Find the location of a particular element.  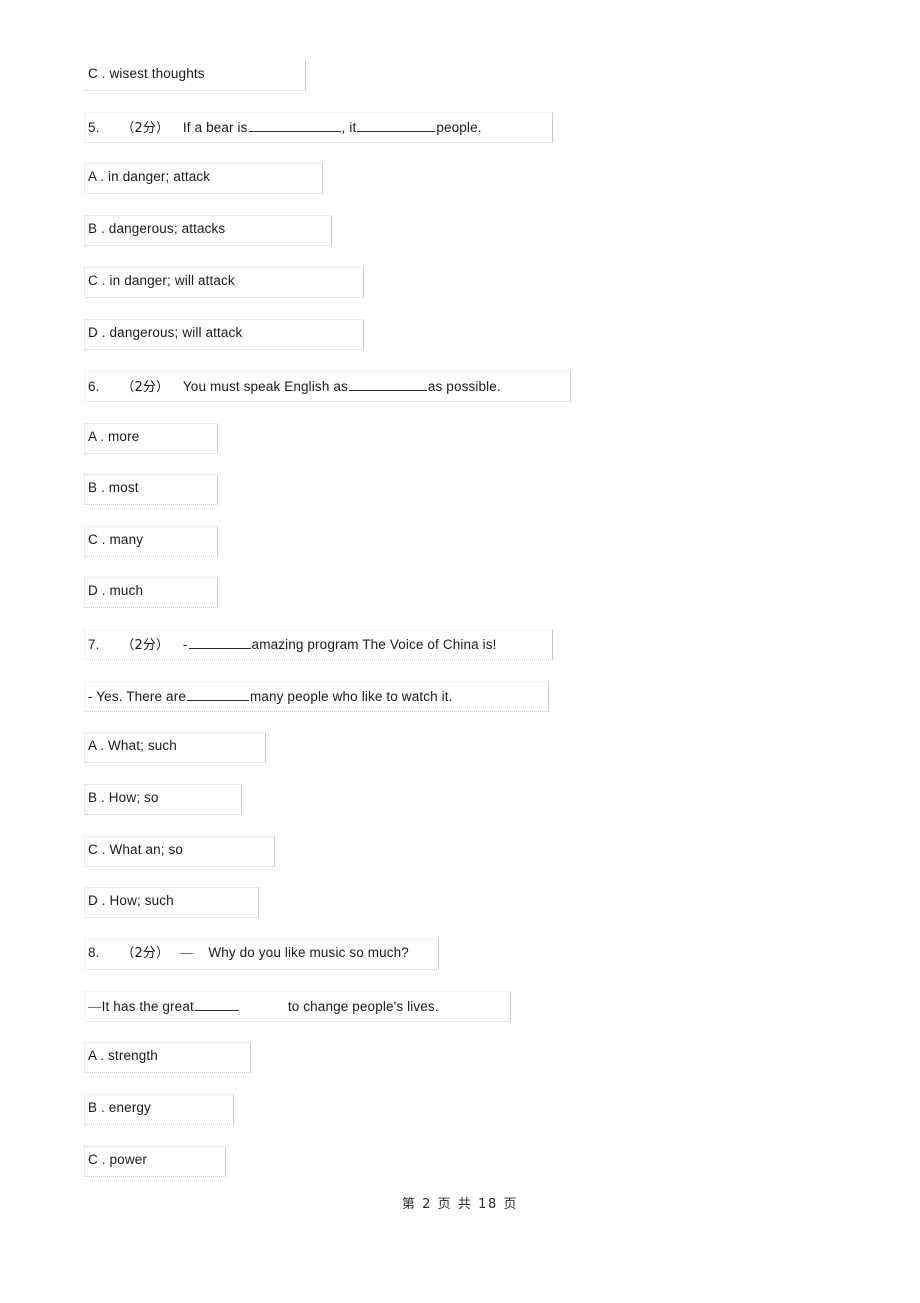

question-text-post: many people who like to watch it. is located at coordinates (351, 696).